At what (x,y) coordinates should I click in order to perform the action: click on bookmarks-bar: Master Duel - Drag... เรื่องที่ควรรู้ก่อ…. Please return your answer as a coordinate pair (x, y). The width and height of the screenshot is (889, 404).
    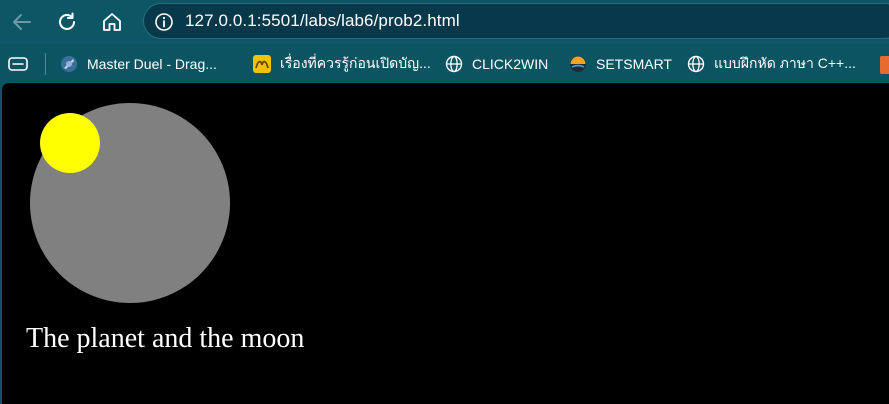
    Looking at the image, I should click on (444, 63).